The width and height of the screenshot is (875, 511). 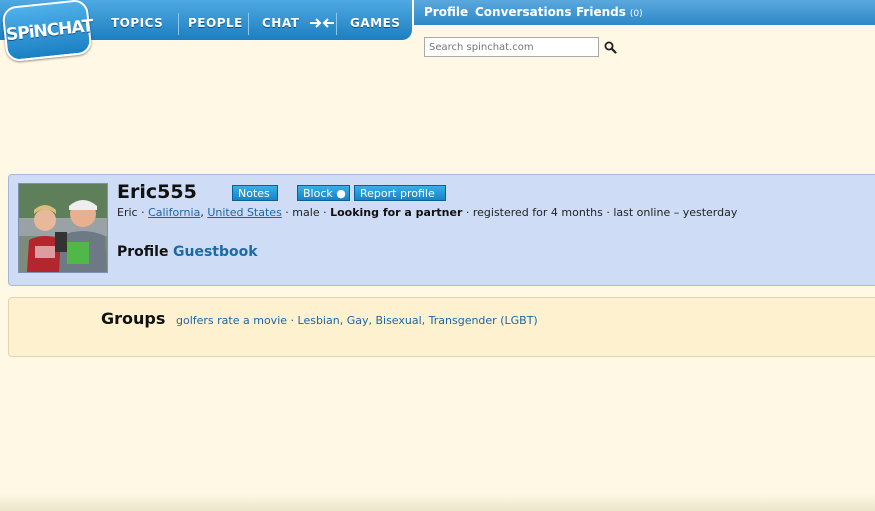 I want to click on profile-username: Eric555, so click(x=157, y=192).